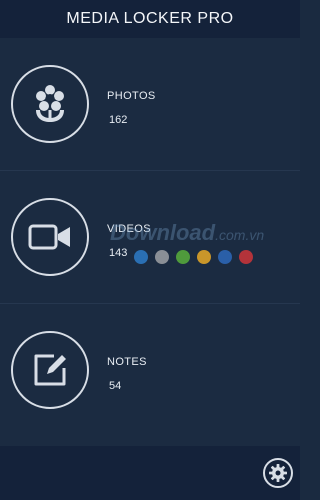 The width and height of the screenshot is (320, 500). Describe the element at coordinates (131, 96) in the screenshot. I see `photos-label: PHOTOS` at that location.